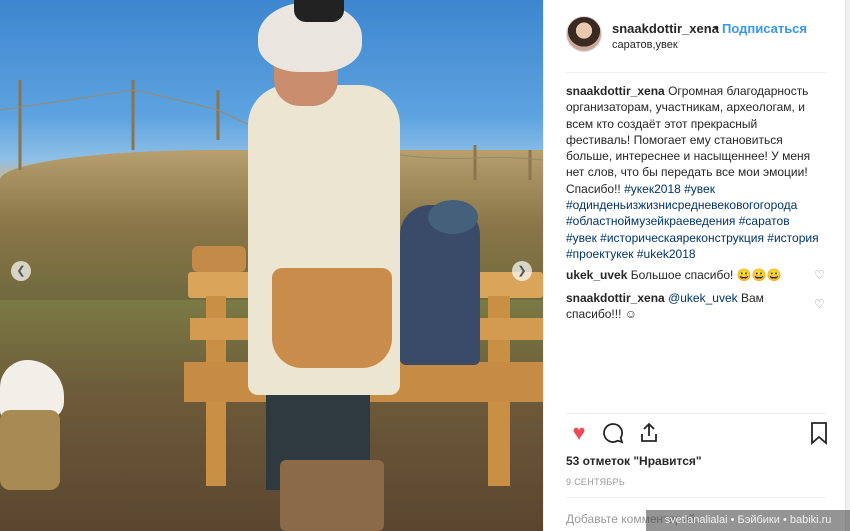 This screenshot has height=531, width=850. Describe the element at coordinates (613, 433) in the screenshot. I see `comment-icon` at that location.